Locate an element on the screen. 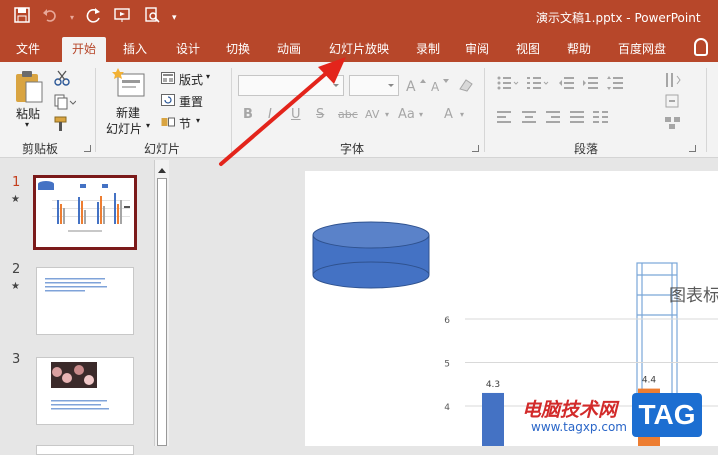  watermark-url: www.tagxp.com is located at coordinates (579, 427).